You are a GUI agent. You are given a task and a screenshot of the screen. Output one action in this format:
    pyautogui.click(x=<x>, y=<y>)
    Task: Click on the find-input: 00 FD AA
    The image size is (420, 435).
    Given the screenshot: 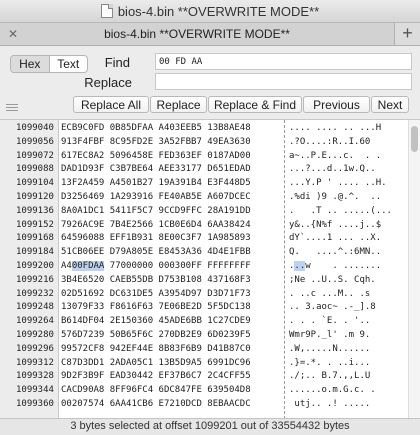 What is the action you would take?
    pyautogui.click(x=283, y=61)
    